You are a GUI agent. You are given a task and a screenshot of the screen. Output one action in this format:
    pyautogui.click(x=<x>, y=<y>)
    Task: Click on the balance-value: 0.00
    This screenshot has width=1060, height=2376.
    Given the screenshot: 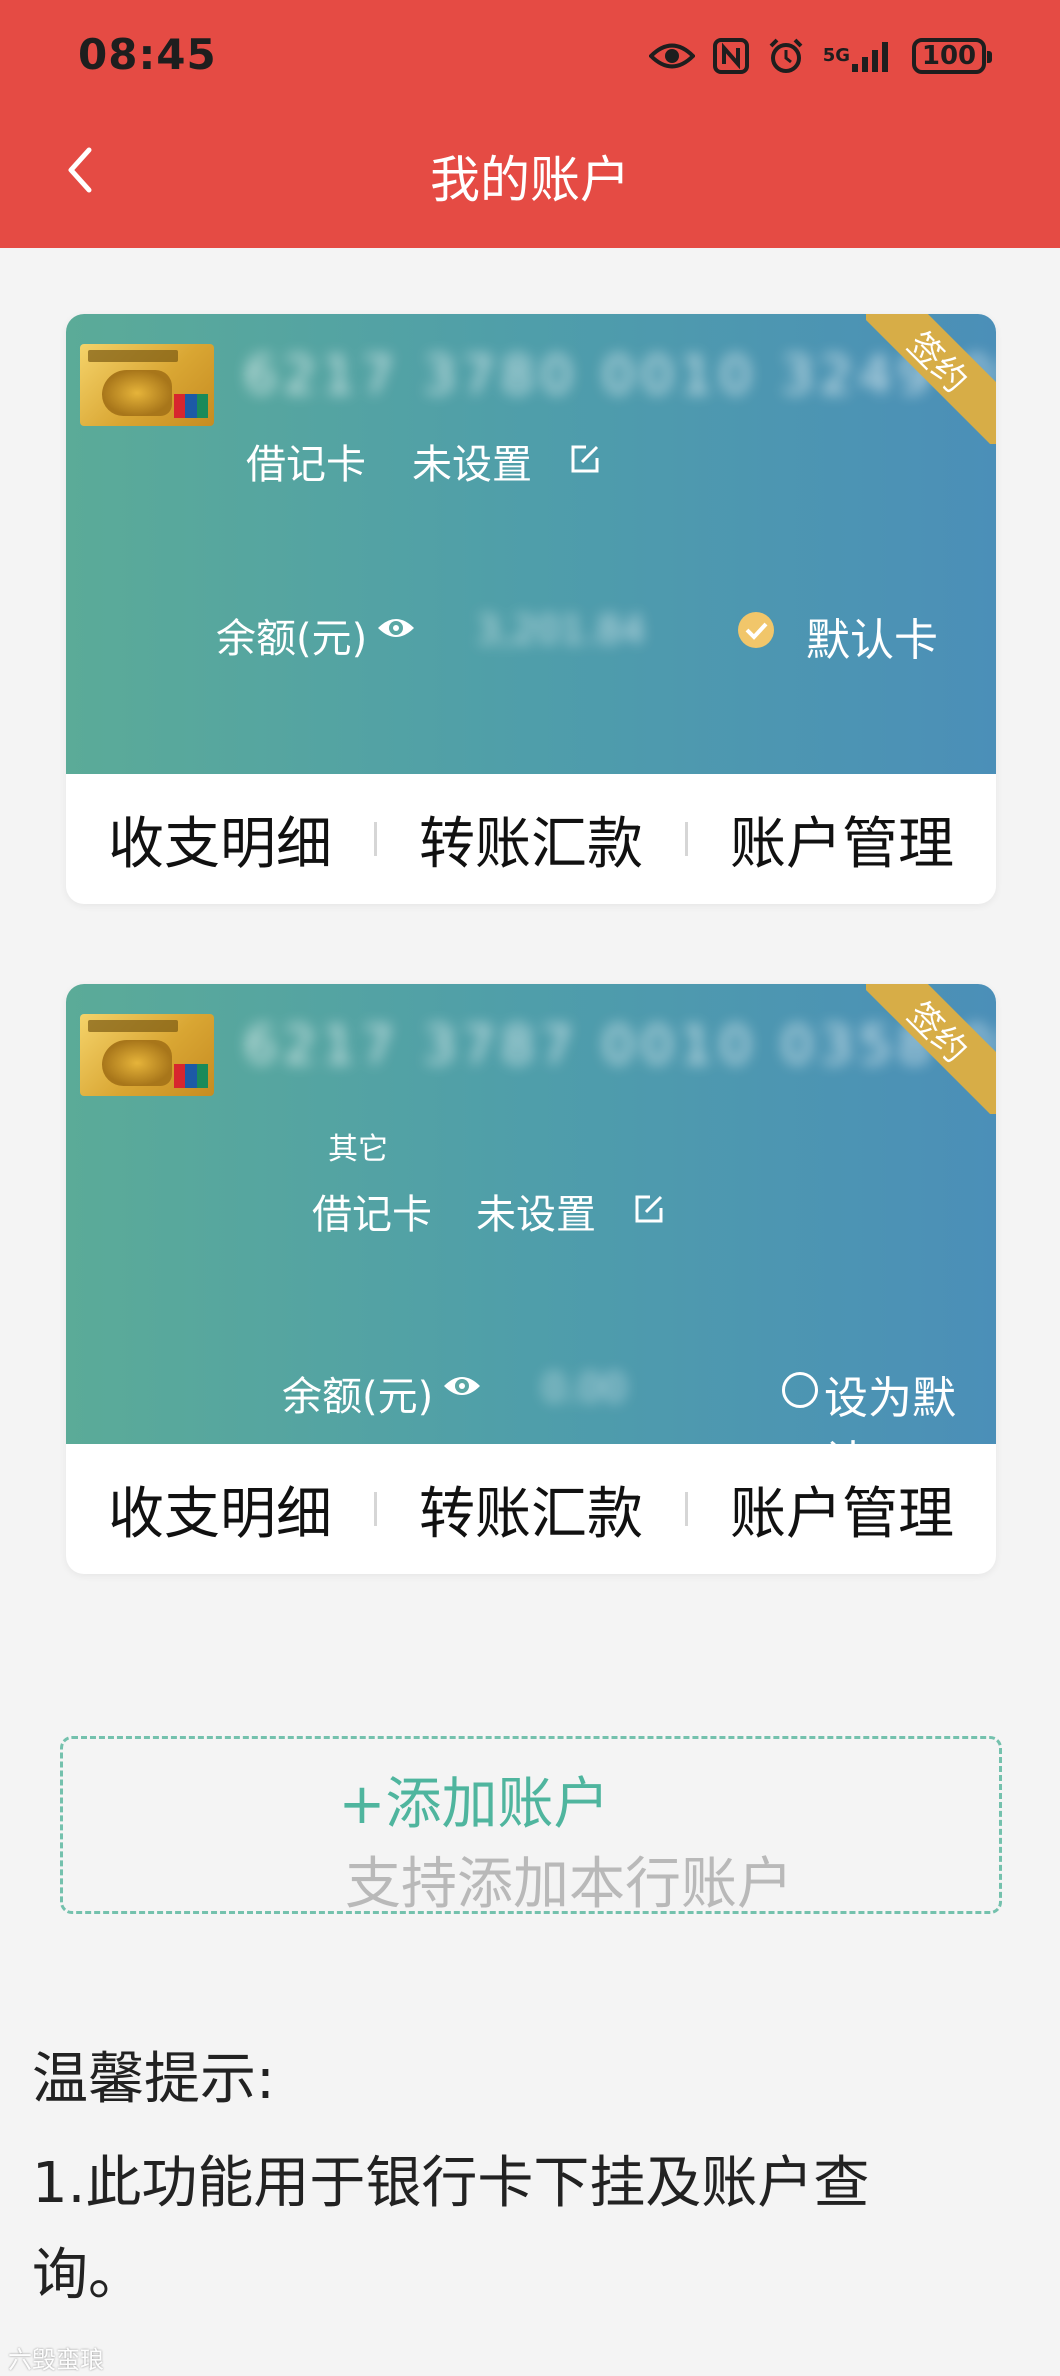 What is the action you would take?
    pyautogui.click(x=584, y=1388)
    